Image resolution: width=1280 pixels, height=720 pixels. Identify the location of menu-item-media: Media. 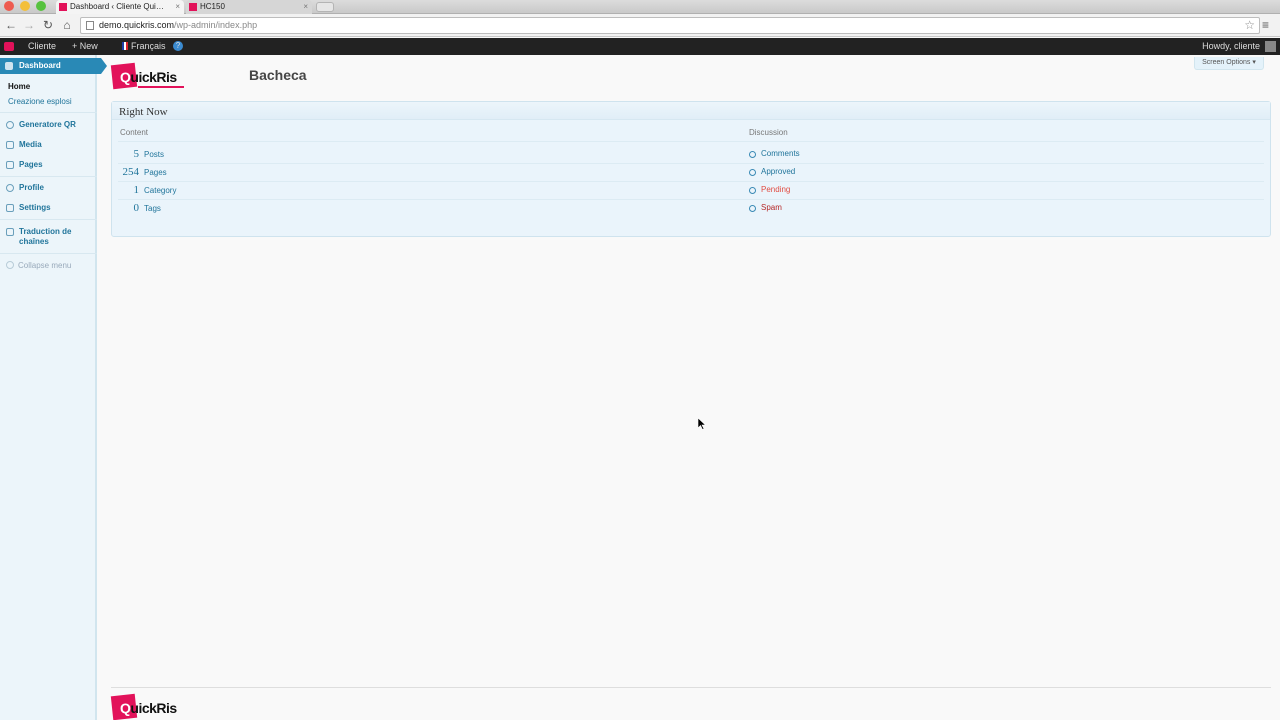
(48, 145).